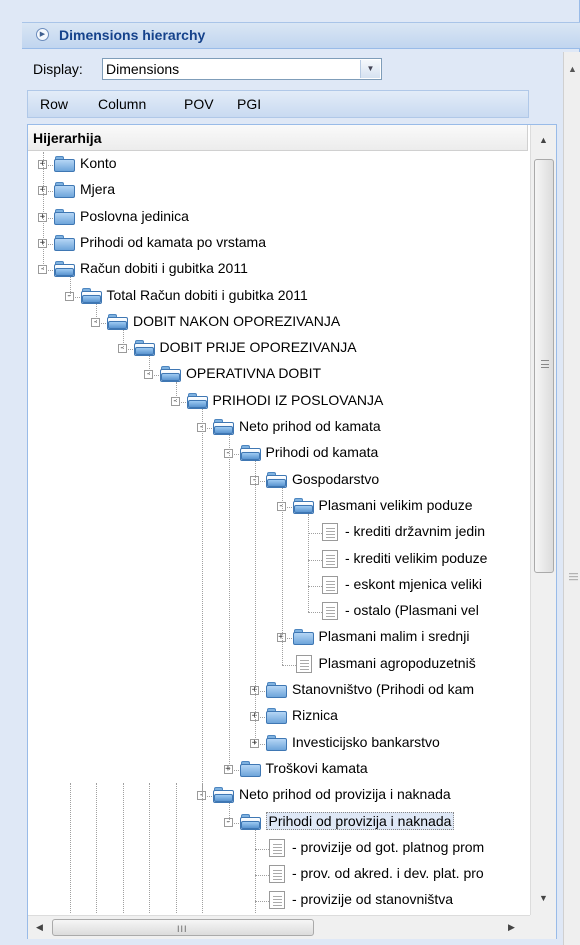  Describe the element at coordinates (278, 481) in the screenshot. I see `tree-row: - Gospodarstvo` at that location.